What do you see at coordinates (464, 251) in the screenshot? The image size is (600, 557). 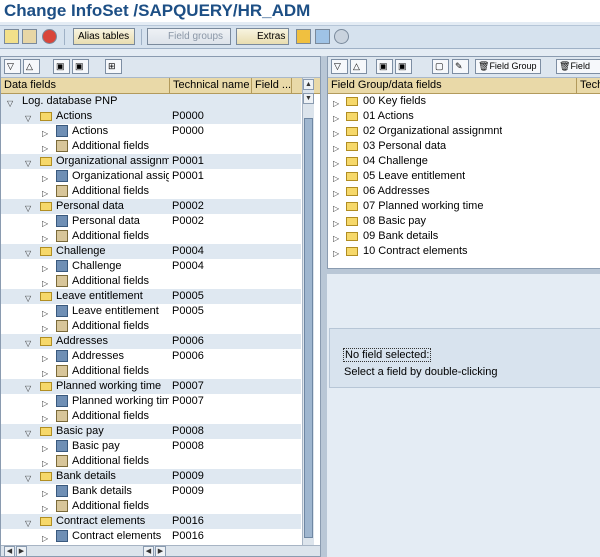 I see `field-group-item: ▷ 10 Contract elements` at bounding box center [464, 251].